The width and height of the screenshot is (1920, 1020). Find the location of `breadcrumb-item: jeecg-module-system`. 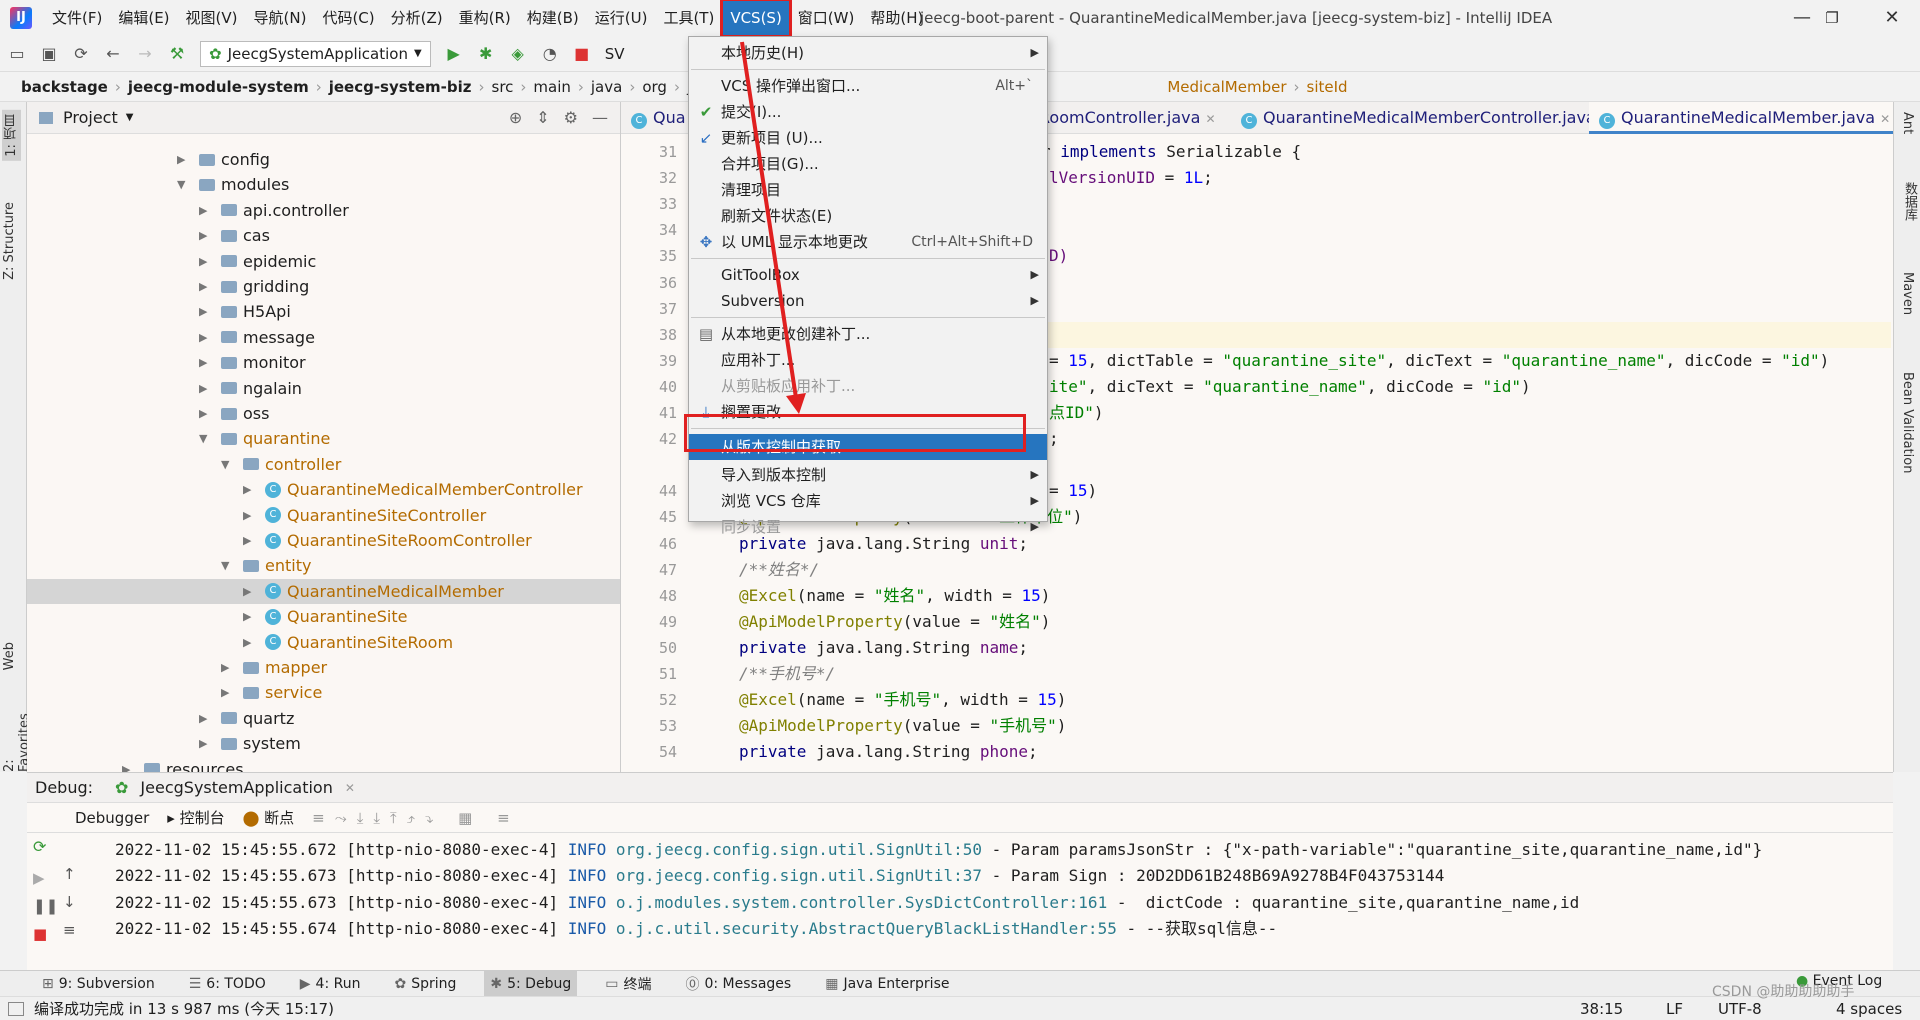

breadcrumb-item: jeecg-module-system is located at coordinates (218, 87).